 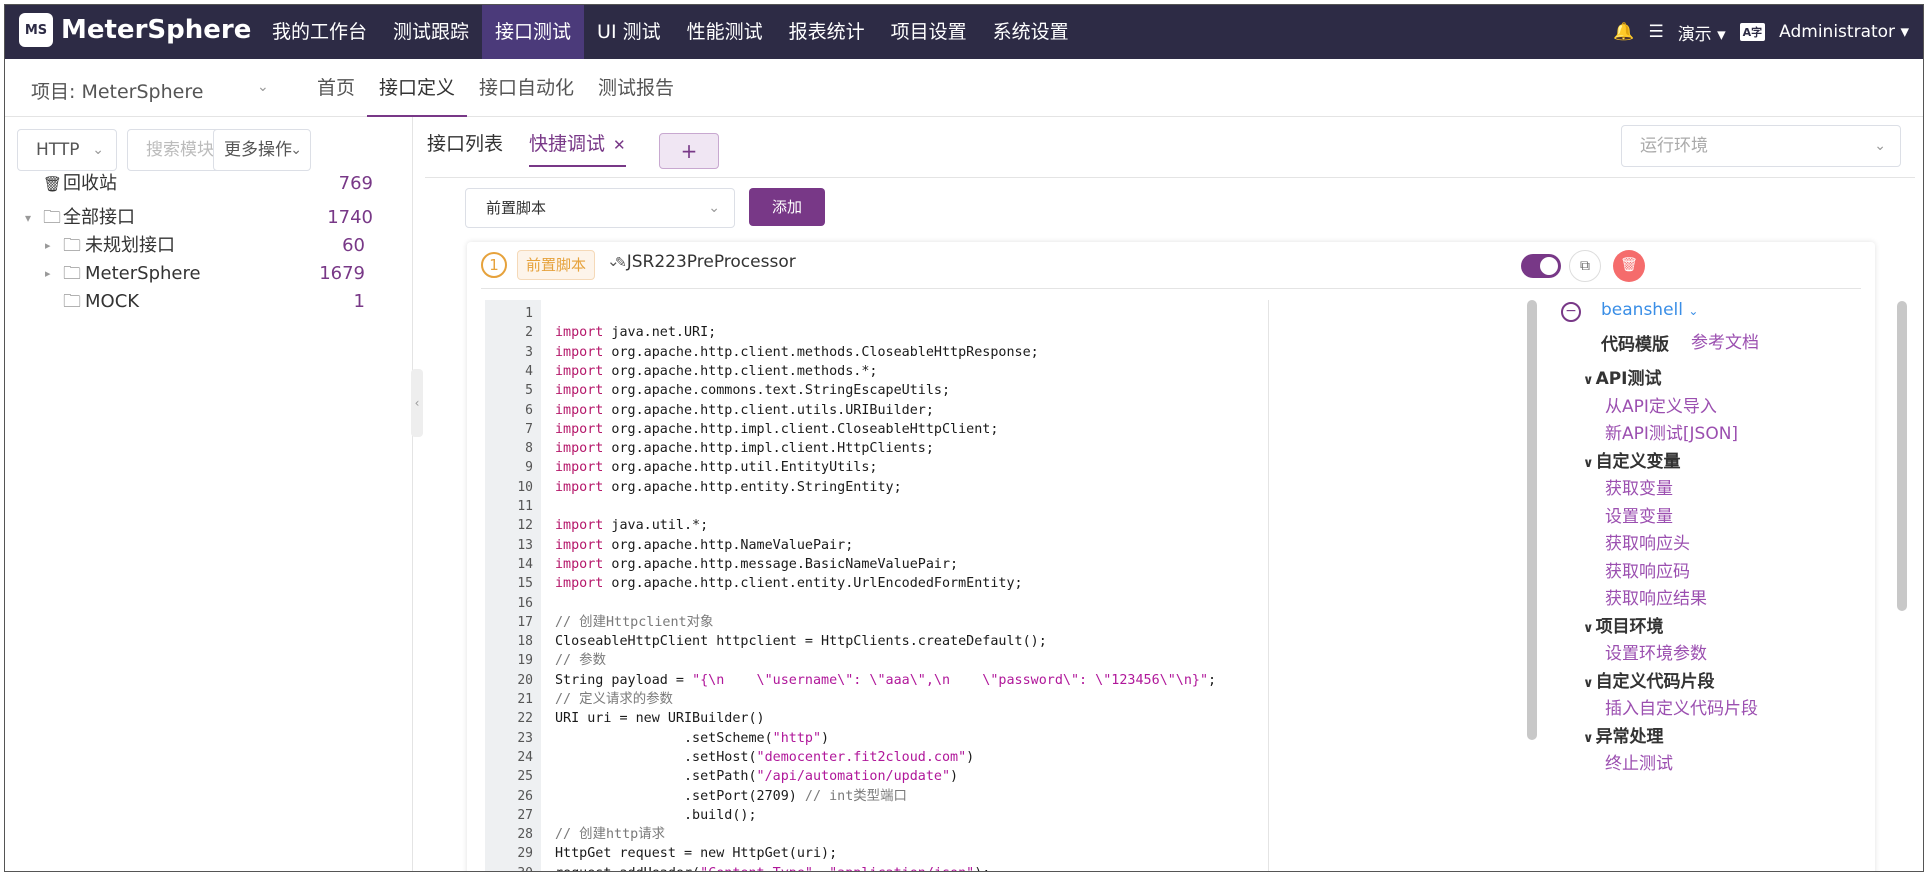 What do you see at coordinates (533, 32) in the screenshot?
I see `nav-item: 接口测试` at bounding box center [533, 32].